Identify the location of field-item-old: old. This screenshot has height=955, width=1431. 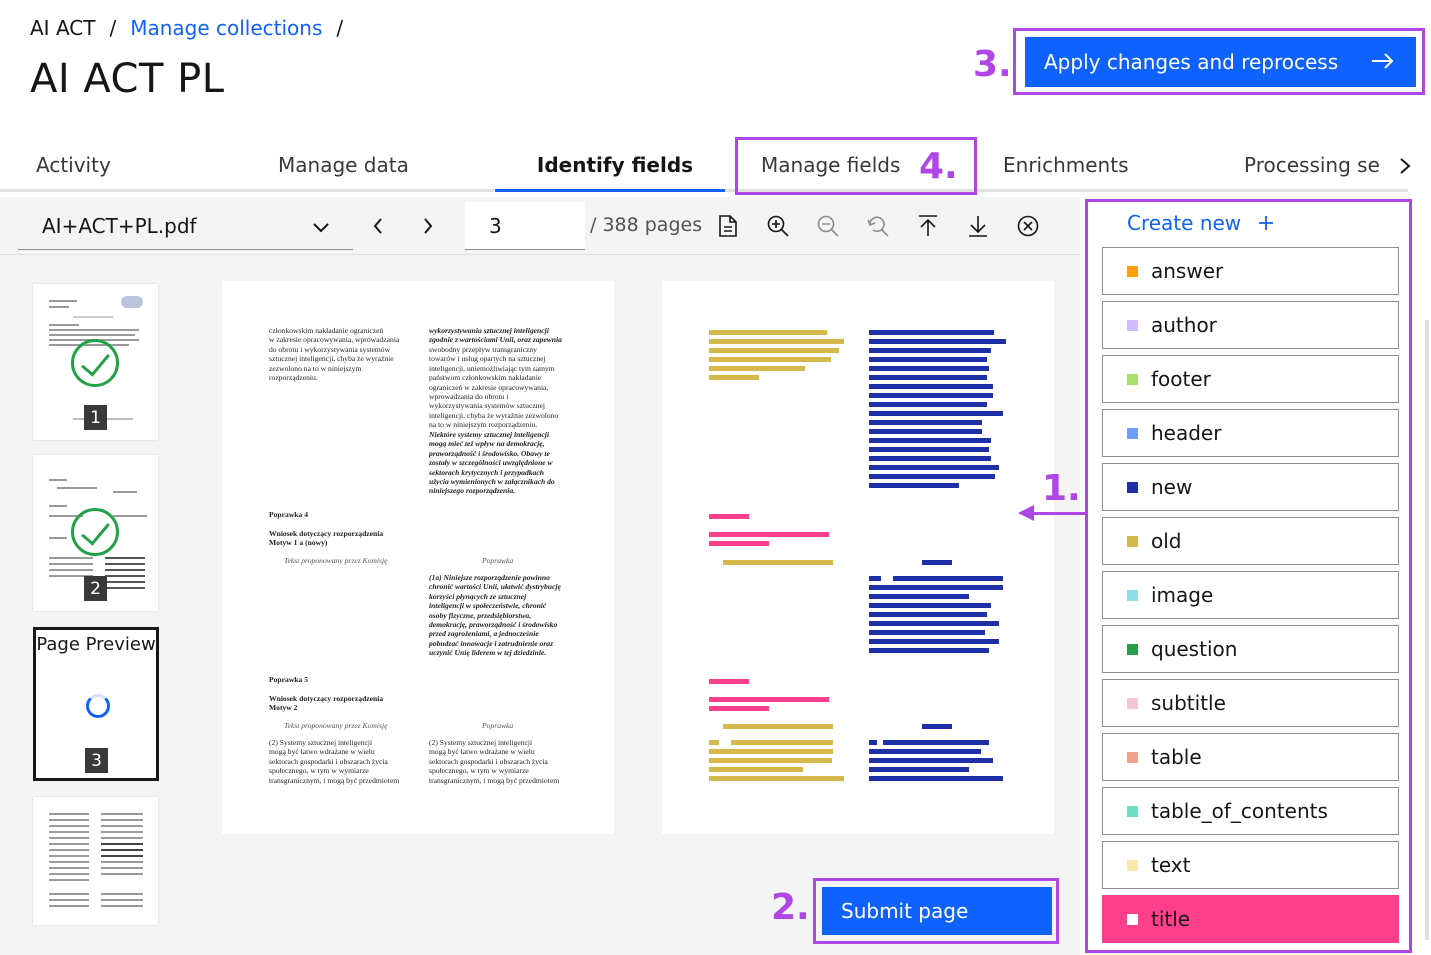
(1250, 541).